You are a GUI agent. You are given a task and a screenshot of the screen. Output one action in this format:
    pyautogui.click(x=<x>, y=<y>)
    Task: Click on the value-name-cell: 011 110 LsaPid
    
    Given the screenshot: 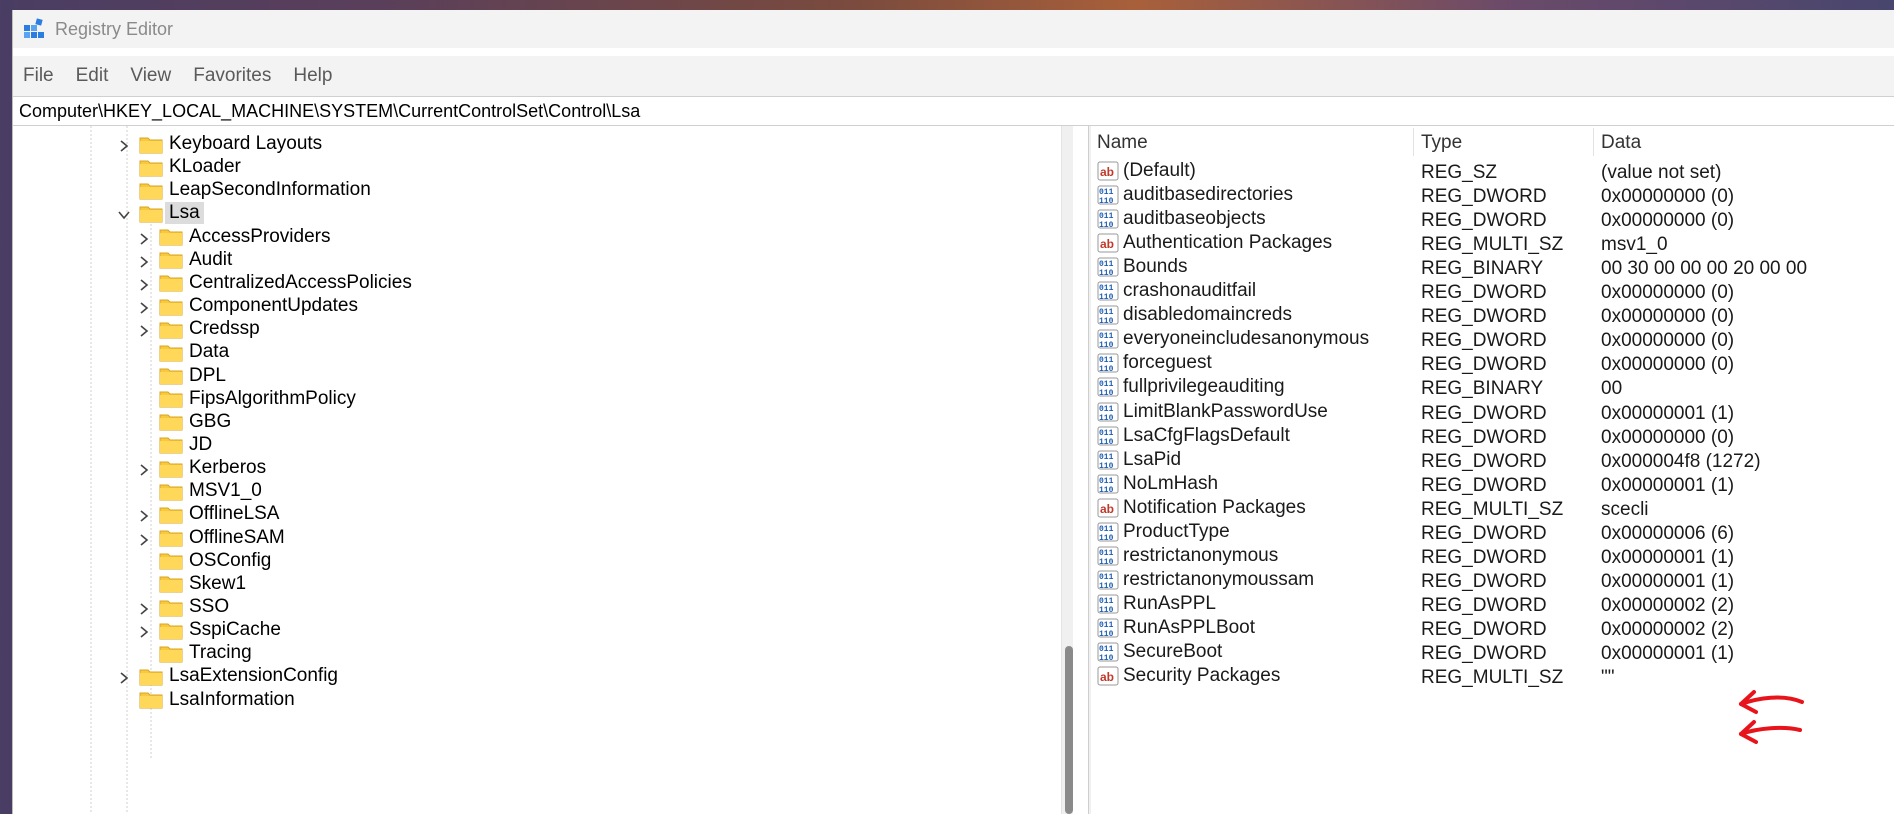 What is the action you would take?
    pyautogui.click(x=1139, y=460)
    